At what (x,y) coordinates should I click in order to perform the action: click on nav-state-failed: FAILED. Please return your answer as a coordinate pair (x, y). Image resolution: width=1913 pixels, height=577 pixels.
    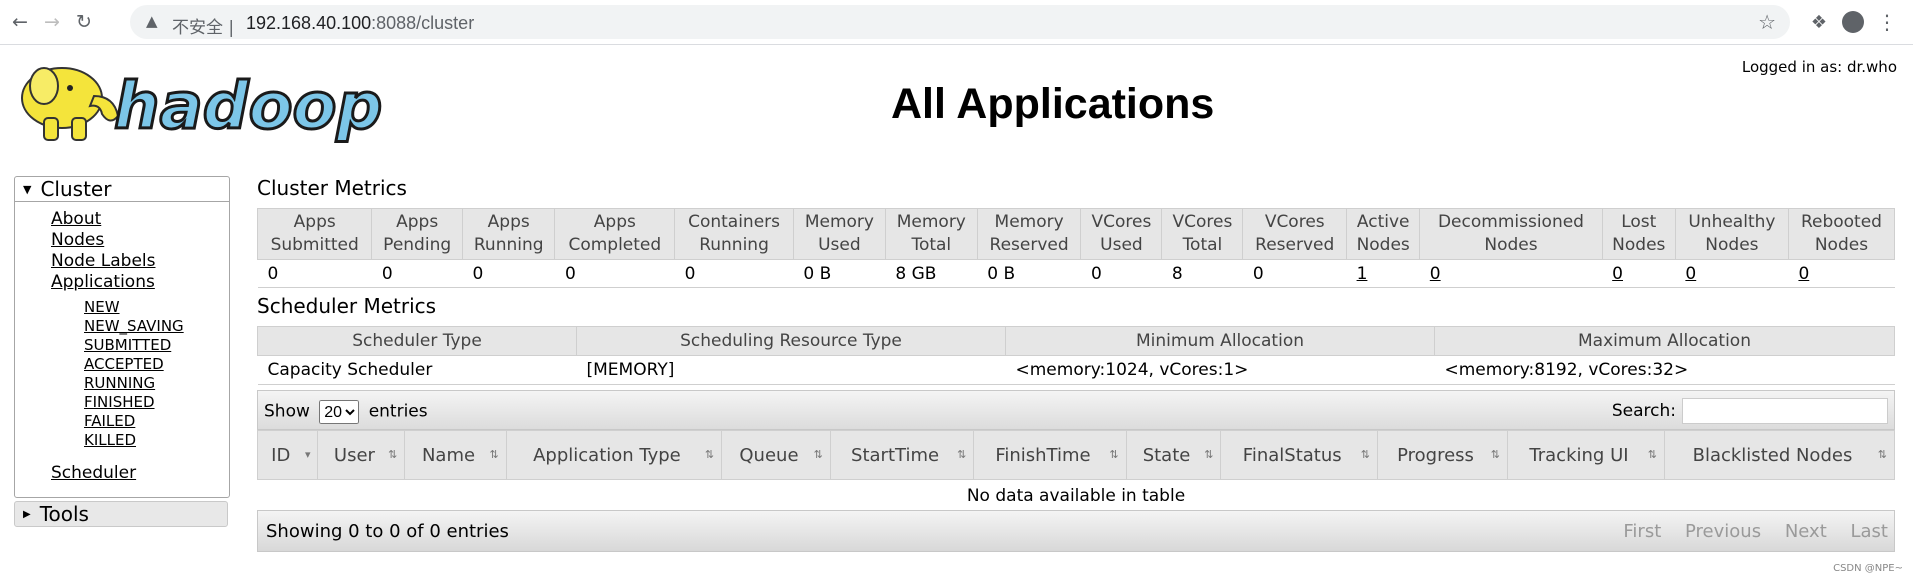
    Looking at the image, I should click on (109, 421).